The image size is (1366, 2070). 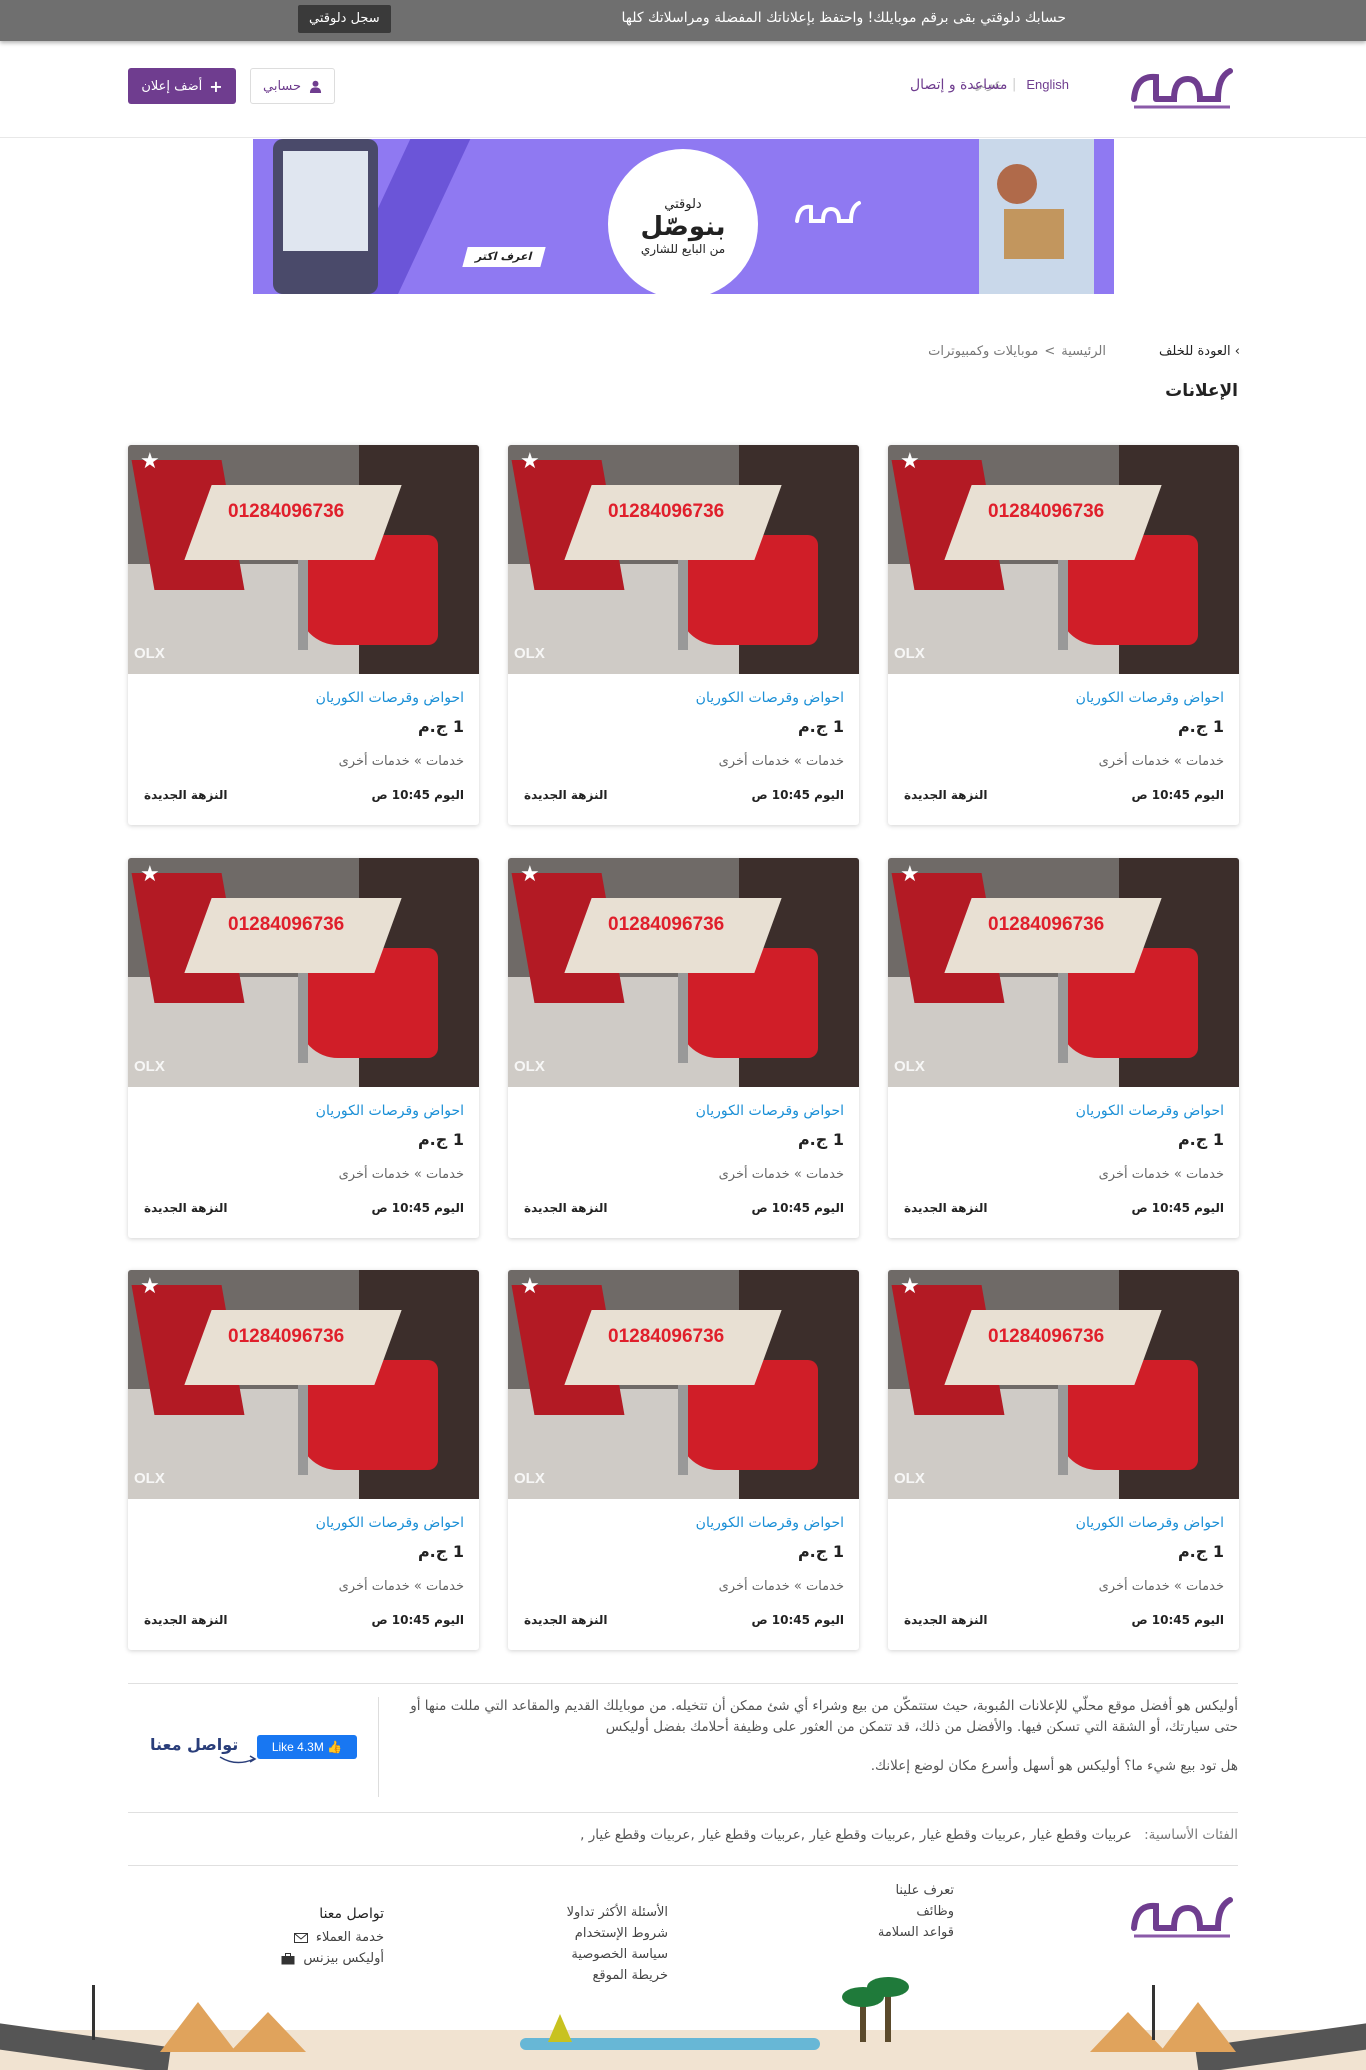 What do you see at coordinates (344, 19) in the screenshot?
I see `register-now-button: سجل دلوقتي` at bounding box center [344, 19].